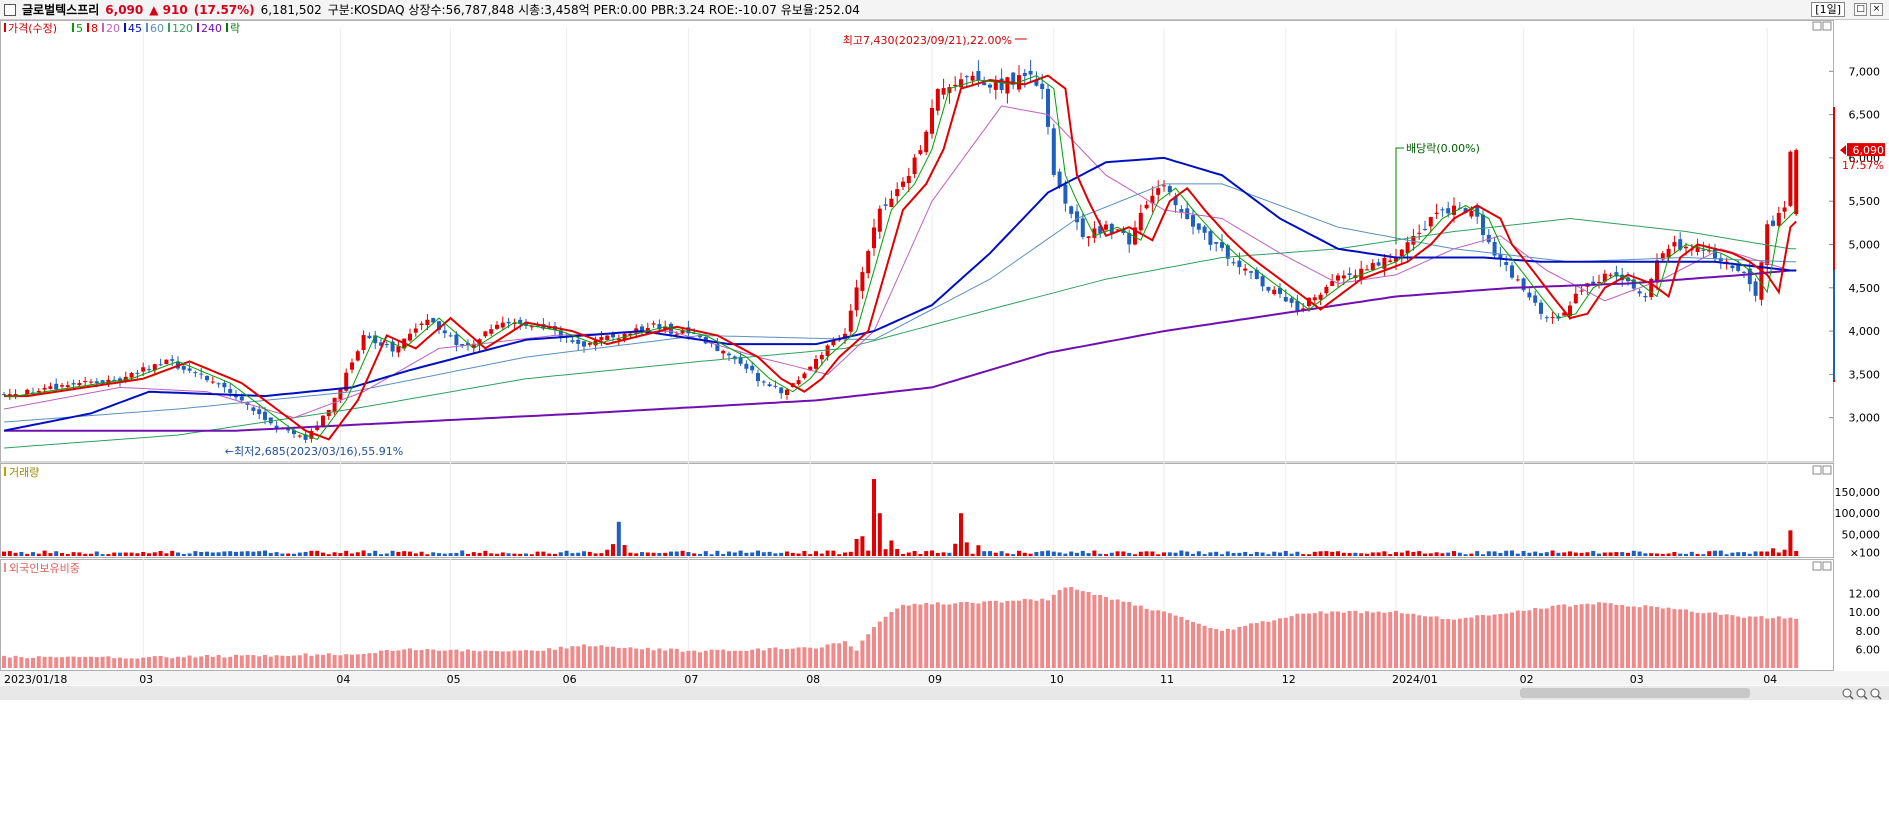 This screenshot has height=826, width=1889. Describe the element at coordinates (235, 28) in the screenshot. I see `legend-label: 락` at that location.